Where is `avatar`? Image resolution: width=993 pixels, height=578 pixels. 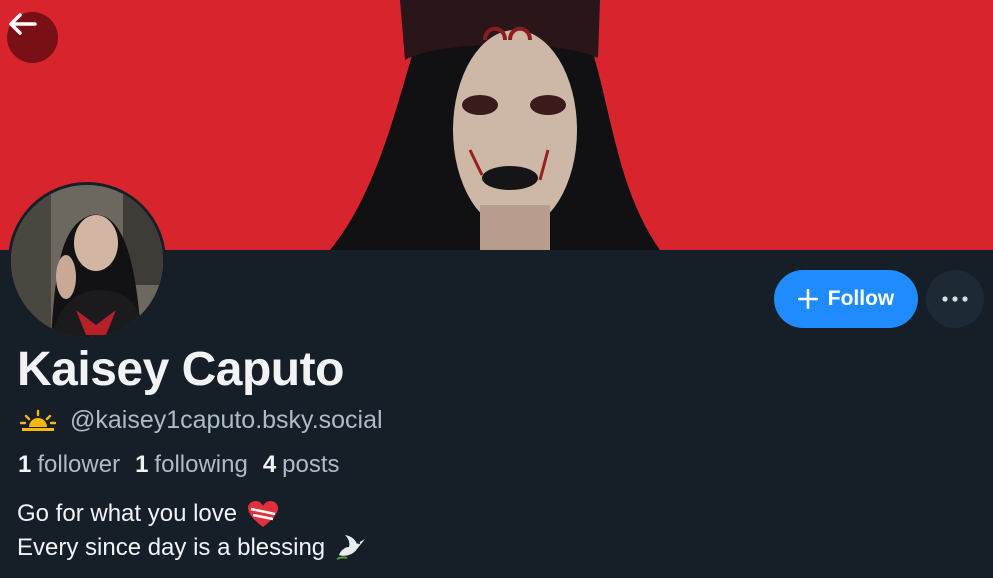 avatar is located at coordinates (87, 261).